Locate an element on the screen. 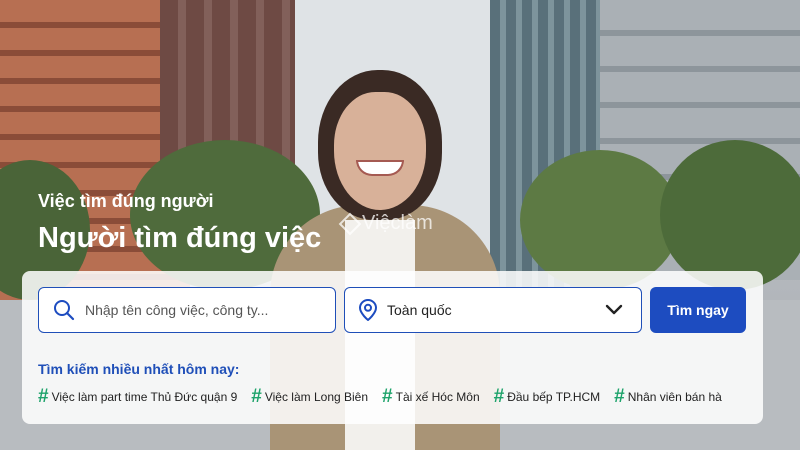 The image size is (800, 450). keyword-input is located at coordinates (195, 310).